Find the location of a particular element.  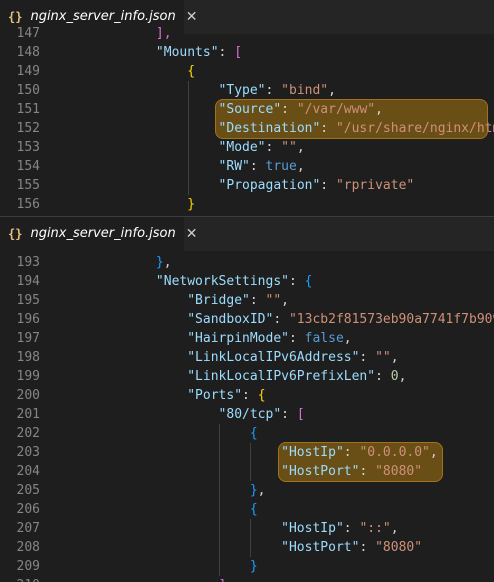

code-text: "NetworkSettings": { is located at coordinates (187, 281).